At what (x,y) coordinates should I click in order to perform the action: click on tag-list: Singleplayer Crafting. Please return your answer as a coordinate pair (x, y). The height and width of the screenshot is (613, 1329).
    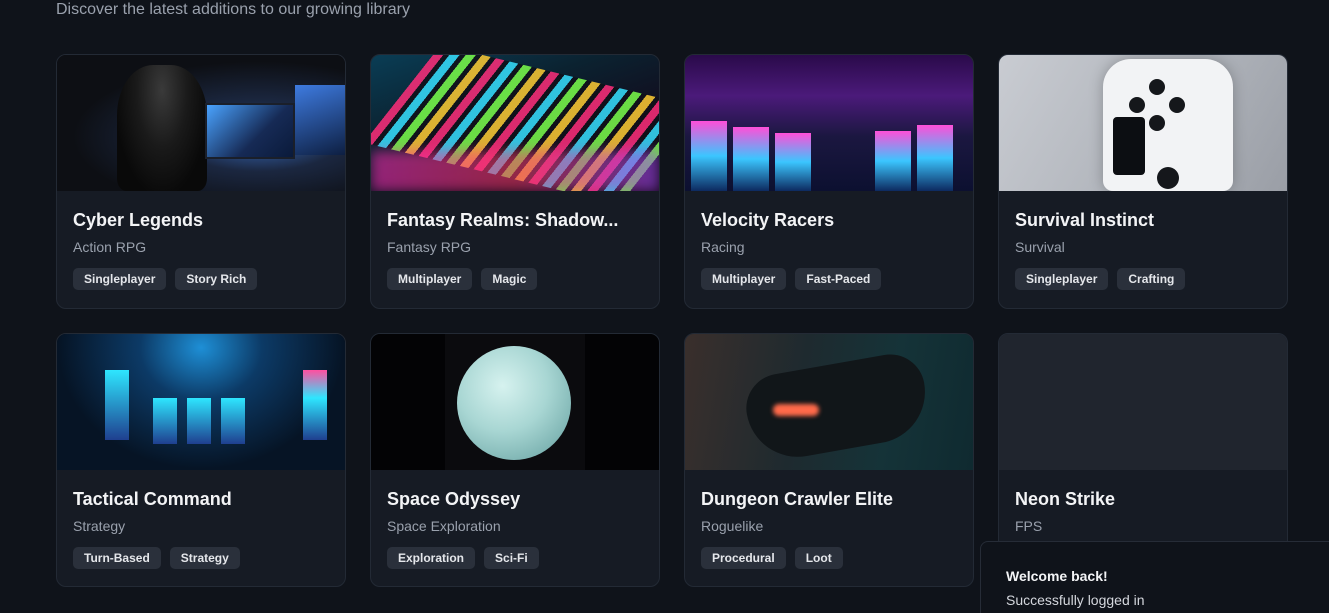
    Looking at the image, I should click on (1143, 279).